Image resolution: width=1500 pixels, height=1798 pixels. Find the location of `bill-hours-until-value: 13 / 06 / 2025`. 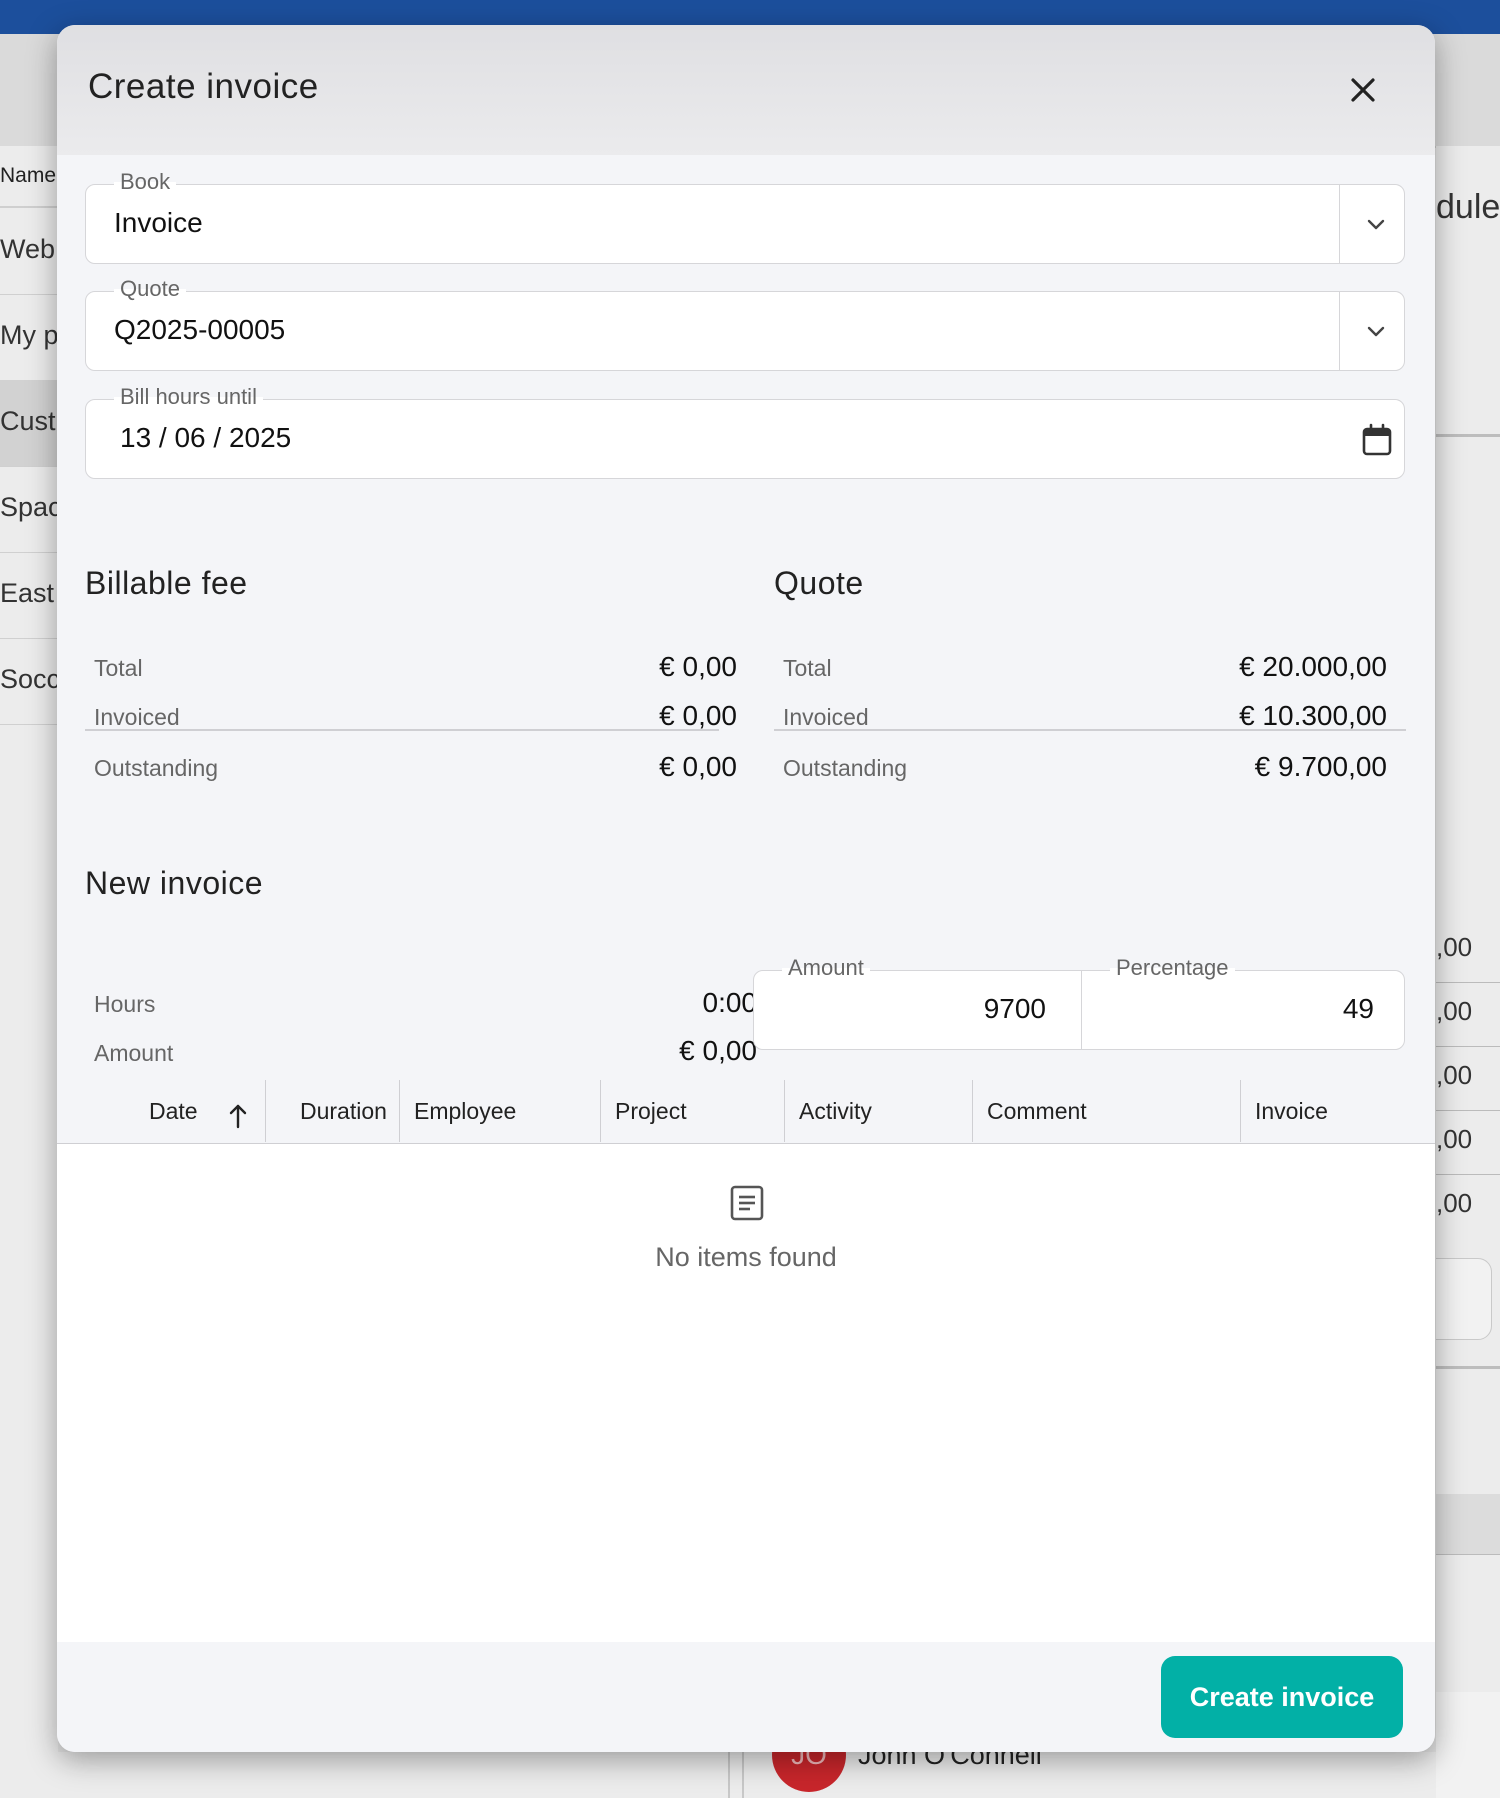

bill-hours-until-value: 13 / 06 / 2025 is located at coordinates (206, 437).